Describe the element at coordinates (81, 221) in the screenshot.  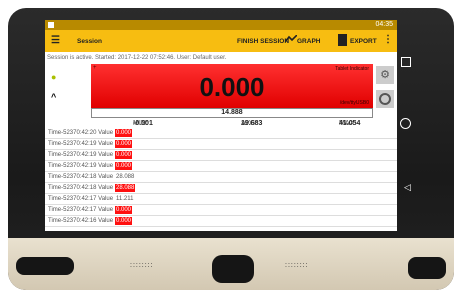
I see `log-time: Time-52370:42:16 Value` at that location.